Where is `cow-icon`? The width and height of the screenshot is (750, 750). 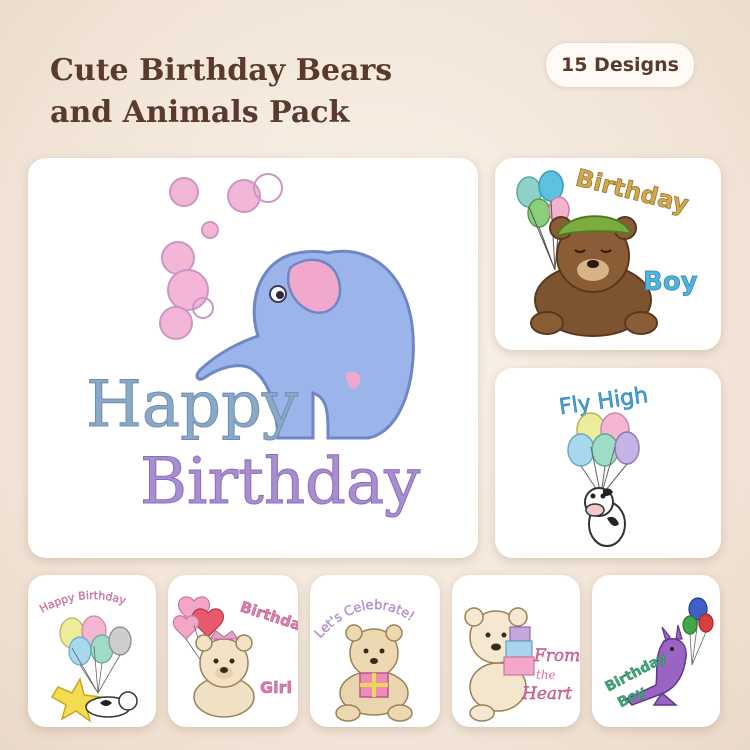 cow-icon is located at coordinates (605, 517).